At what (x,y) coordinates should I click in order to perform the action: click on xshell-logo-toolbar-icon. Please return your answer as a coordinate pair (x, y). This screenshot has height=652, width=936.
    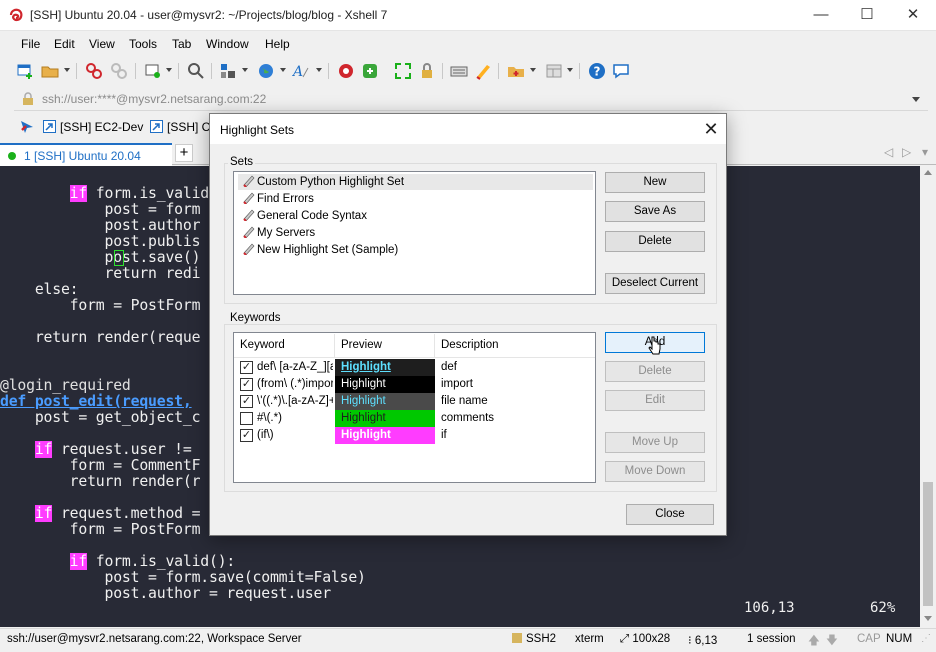
    Looking at the image, I should click on (346, 71).